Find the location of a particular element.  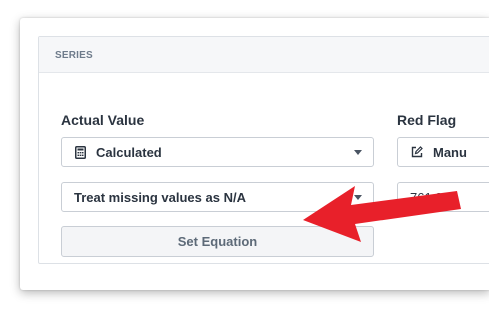

calculator-icon is located at coordinates (80, 152).